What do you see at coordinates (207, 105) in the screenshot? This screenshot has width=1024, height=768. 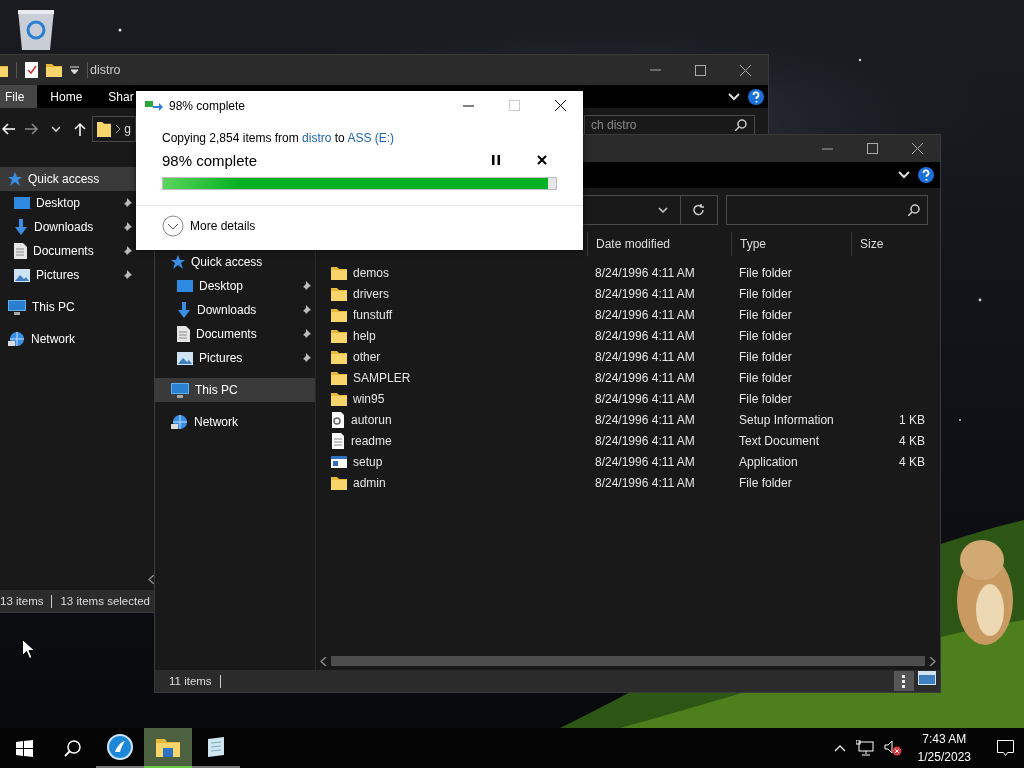 I see `dialog-title: 98% complete` at bounding box center [207, 105].